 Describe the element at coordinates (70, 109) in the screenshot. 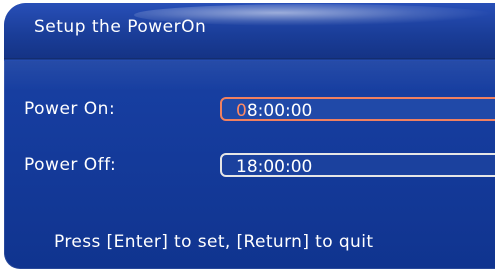

I see `power-on-label: Power On:` at that location.